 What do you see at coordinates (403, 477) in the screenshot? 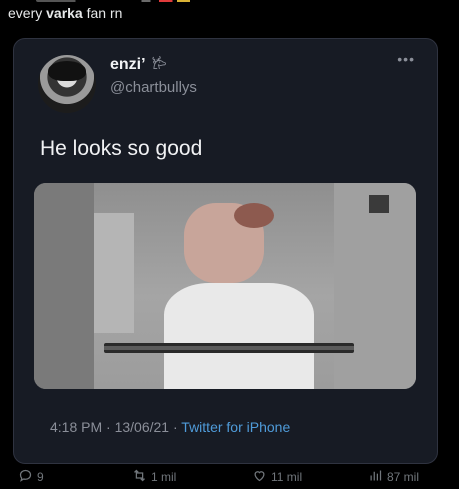
I see `views-count: 87 mil` at bounding box center [403, 477].